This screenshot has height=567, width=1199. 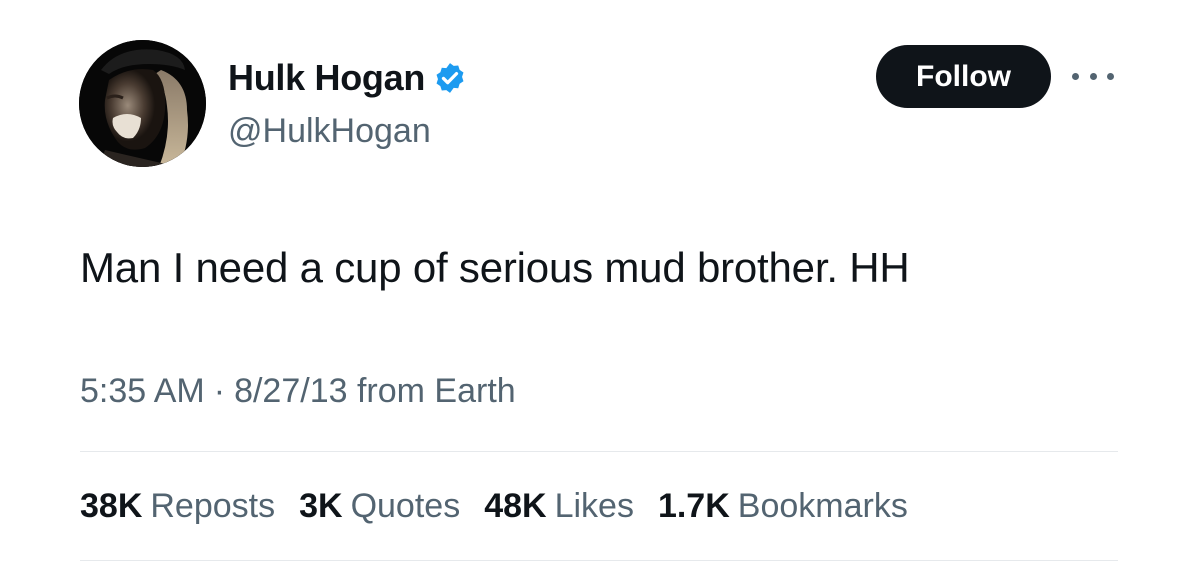 What do you see at coordinates (375, 391) in the screenshot?
I see `tweet-date-source: 8/27/13 from Earth` at bounding box center [375, 391].